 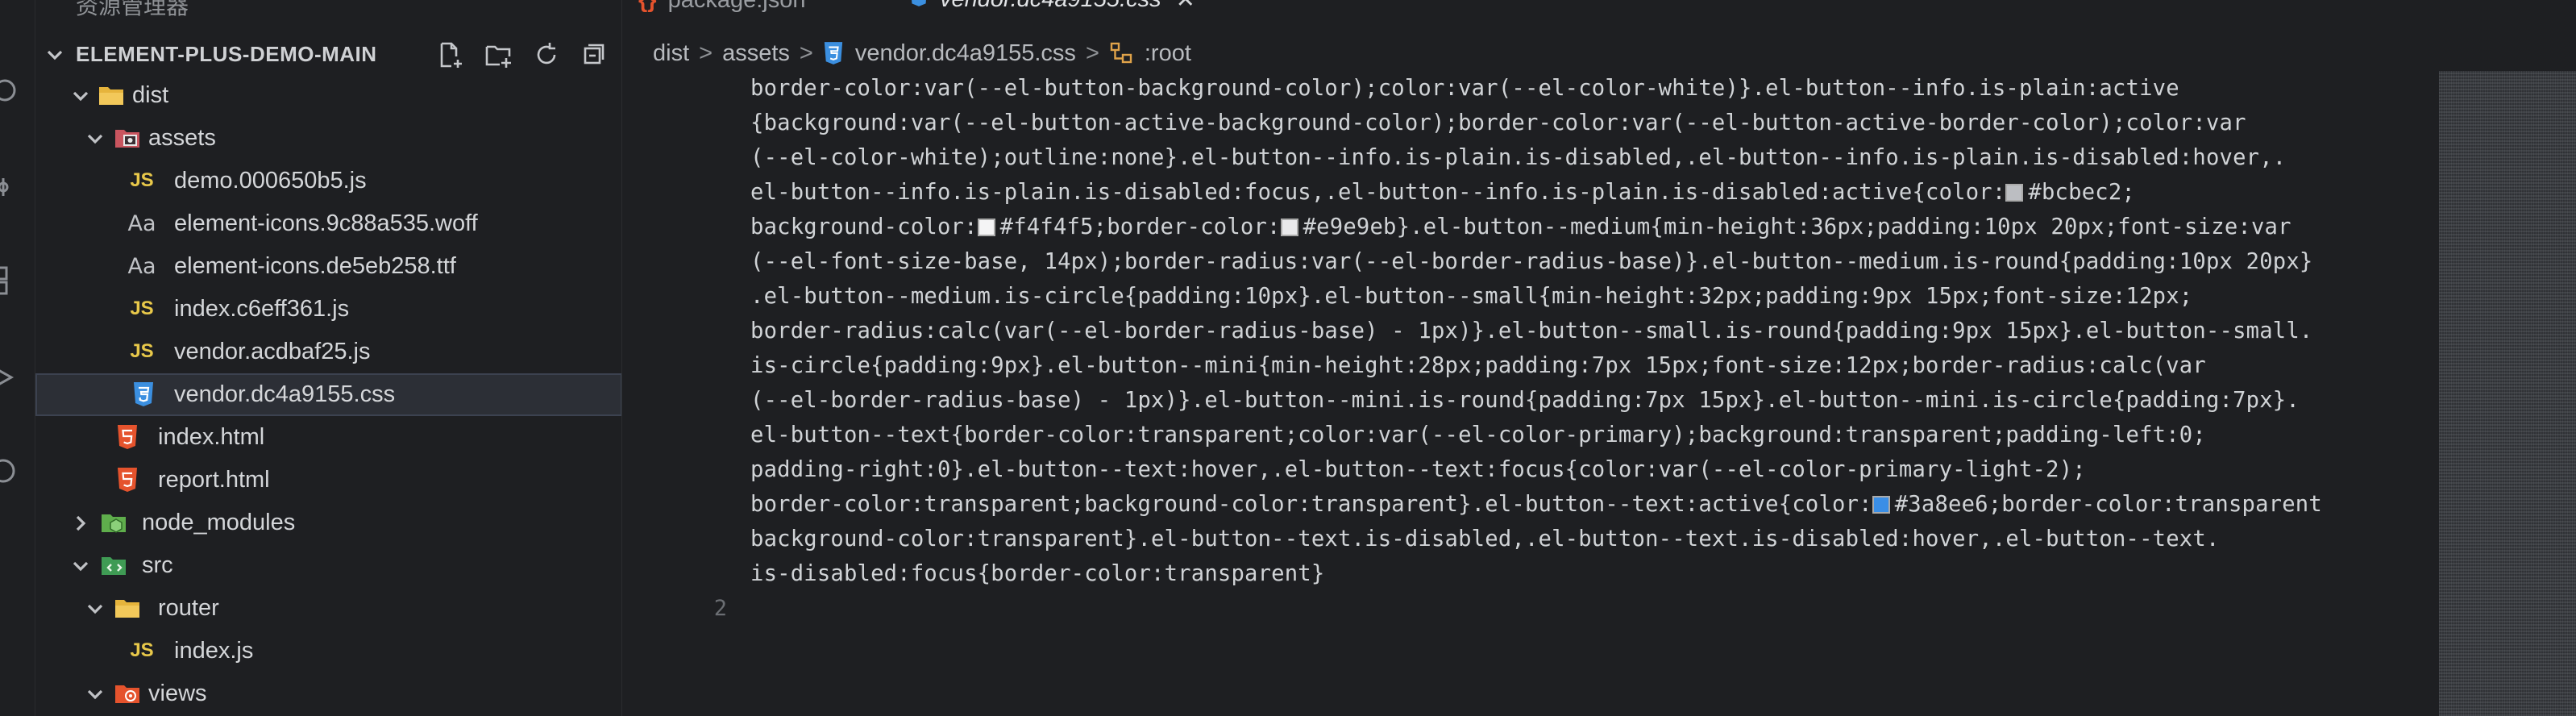 I want to click on tree-item-demo-js: JS demo.000650b5.js, so click(x=328, y=181).